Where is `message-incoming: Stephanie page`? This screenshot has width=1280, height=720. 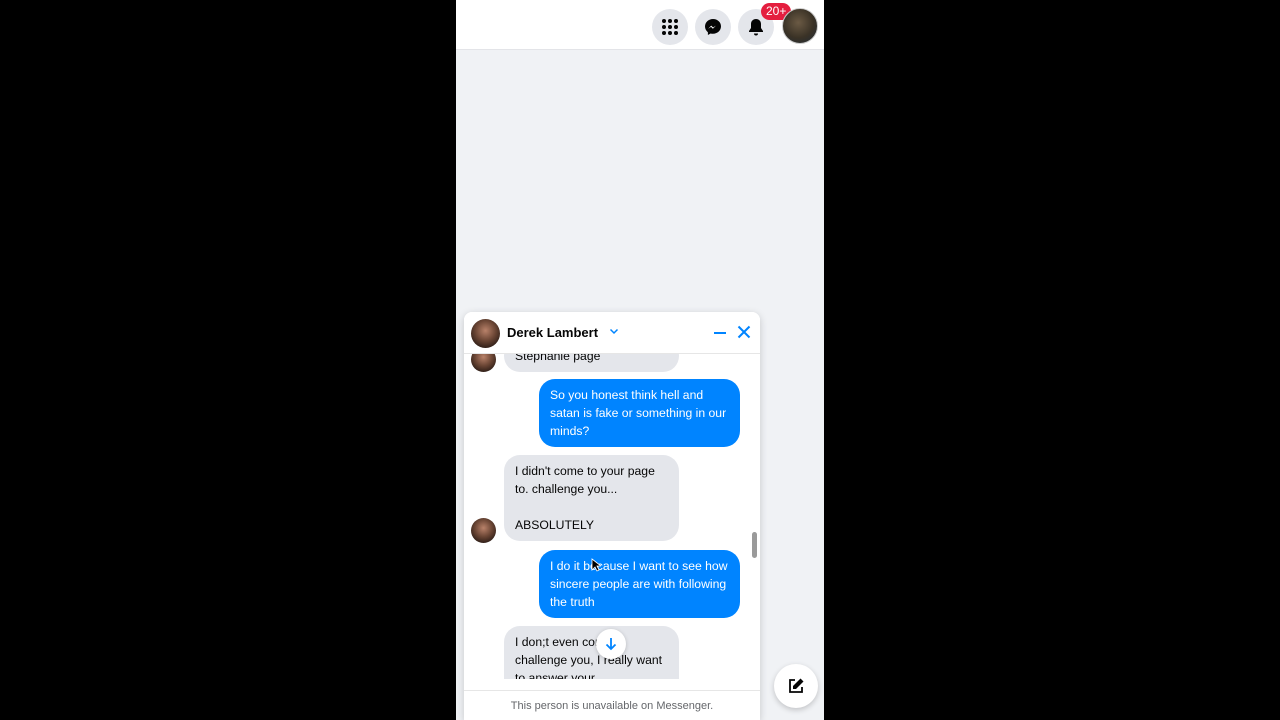 message-incoming: Stephanie page is located at coordinates (591, 363).